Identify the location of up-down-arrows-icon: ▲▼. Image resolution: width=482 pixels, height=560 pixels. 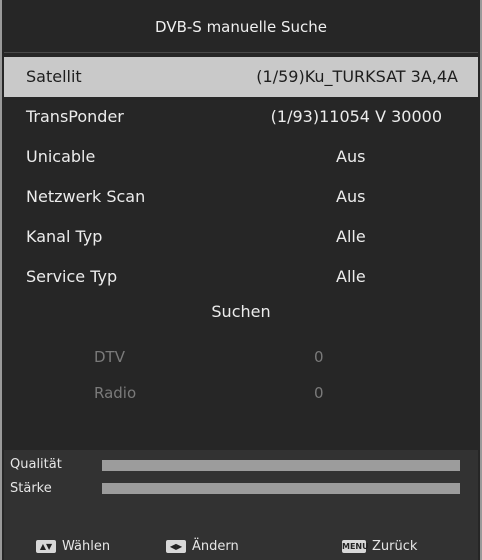
(46, 546).